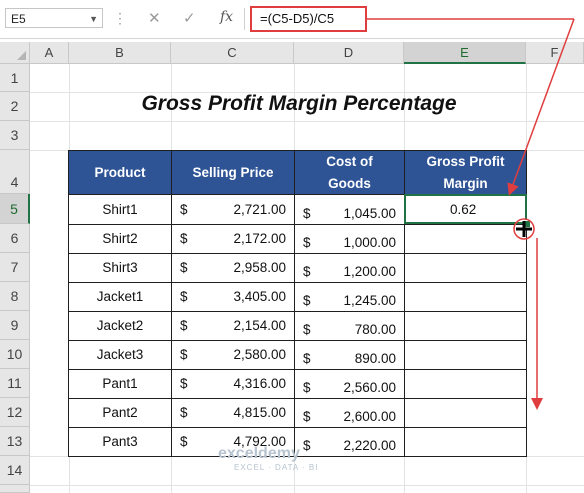  Describe the element at coordinates (276, 467) in the screenshot. I see `watermark-tagline: EXCEL · DATA · BI` at that location.